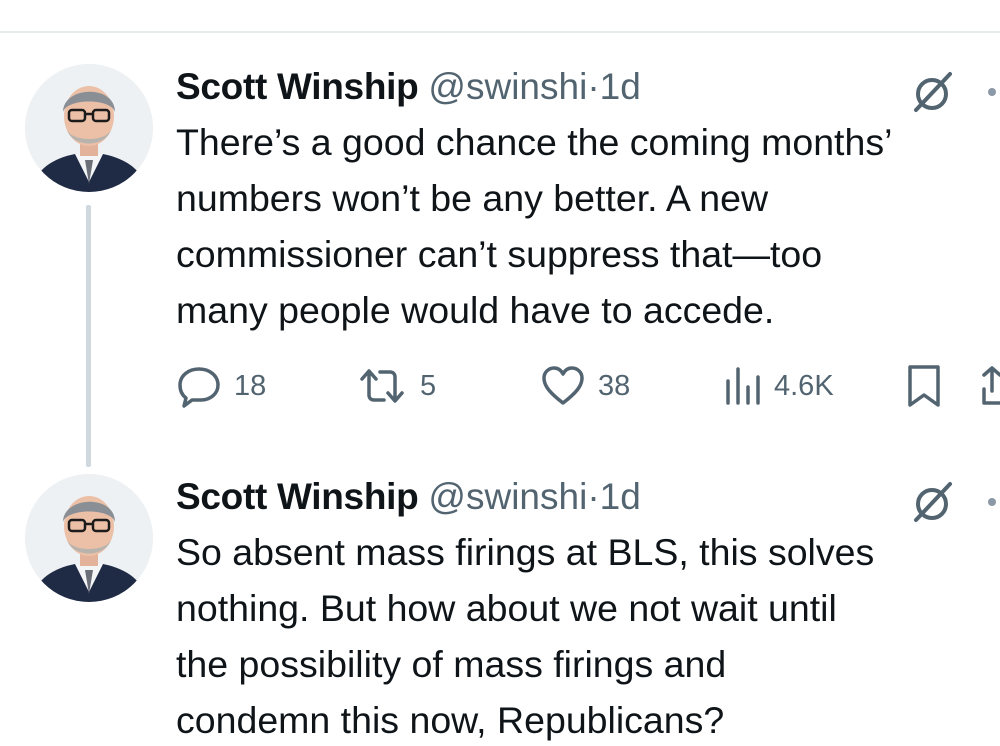 Image resolution: width=1000 pixels, height=746 pixels. I want to click on heart-icon, so click(563, 385).